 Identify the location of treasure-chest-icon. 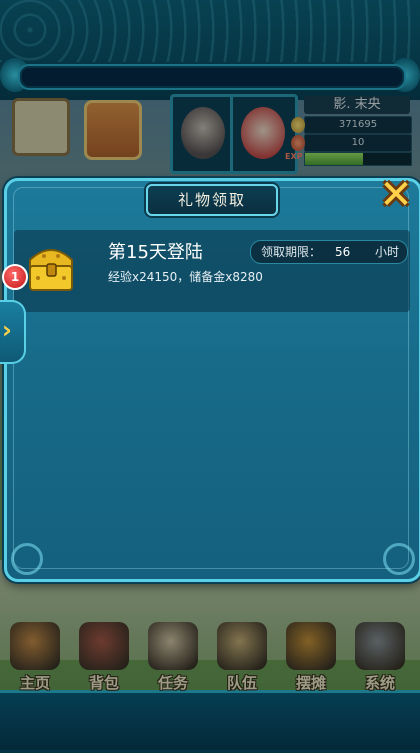
(51, 270).